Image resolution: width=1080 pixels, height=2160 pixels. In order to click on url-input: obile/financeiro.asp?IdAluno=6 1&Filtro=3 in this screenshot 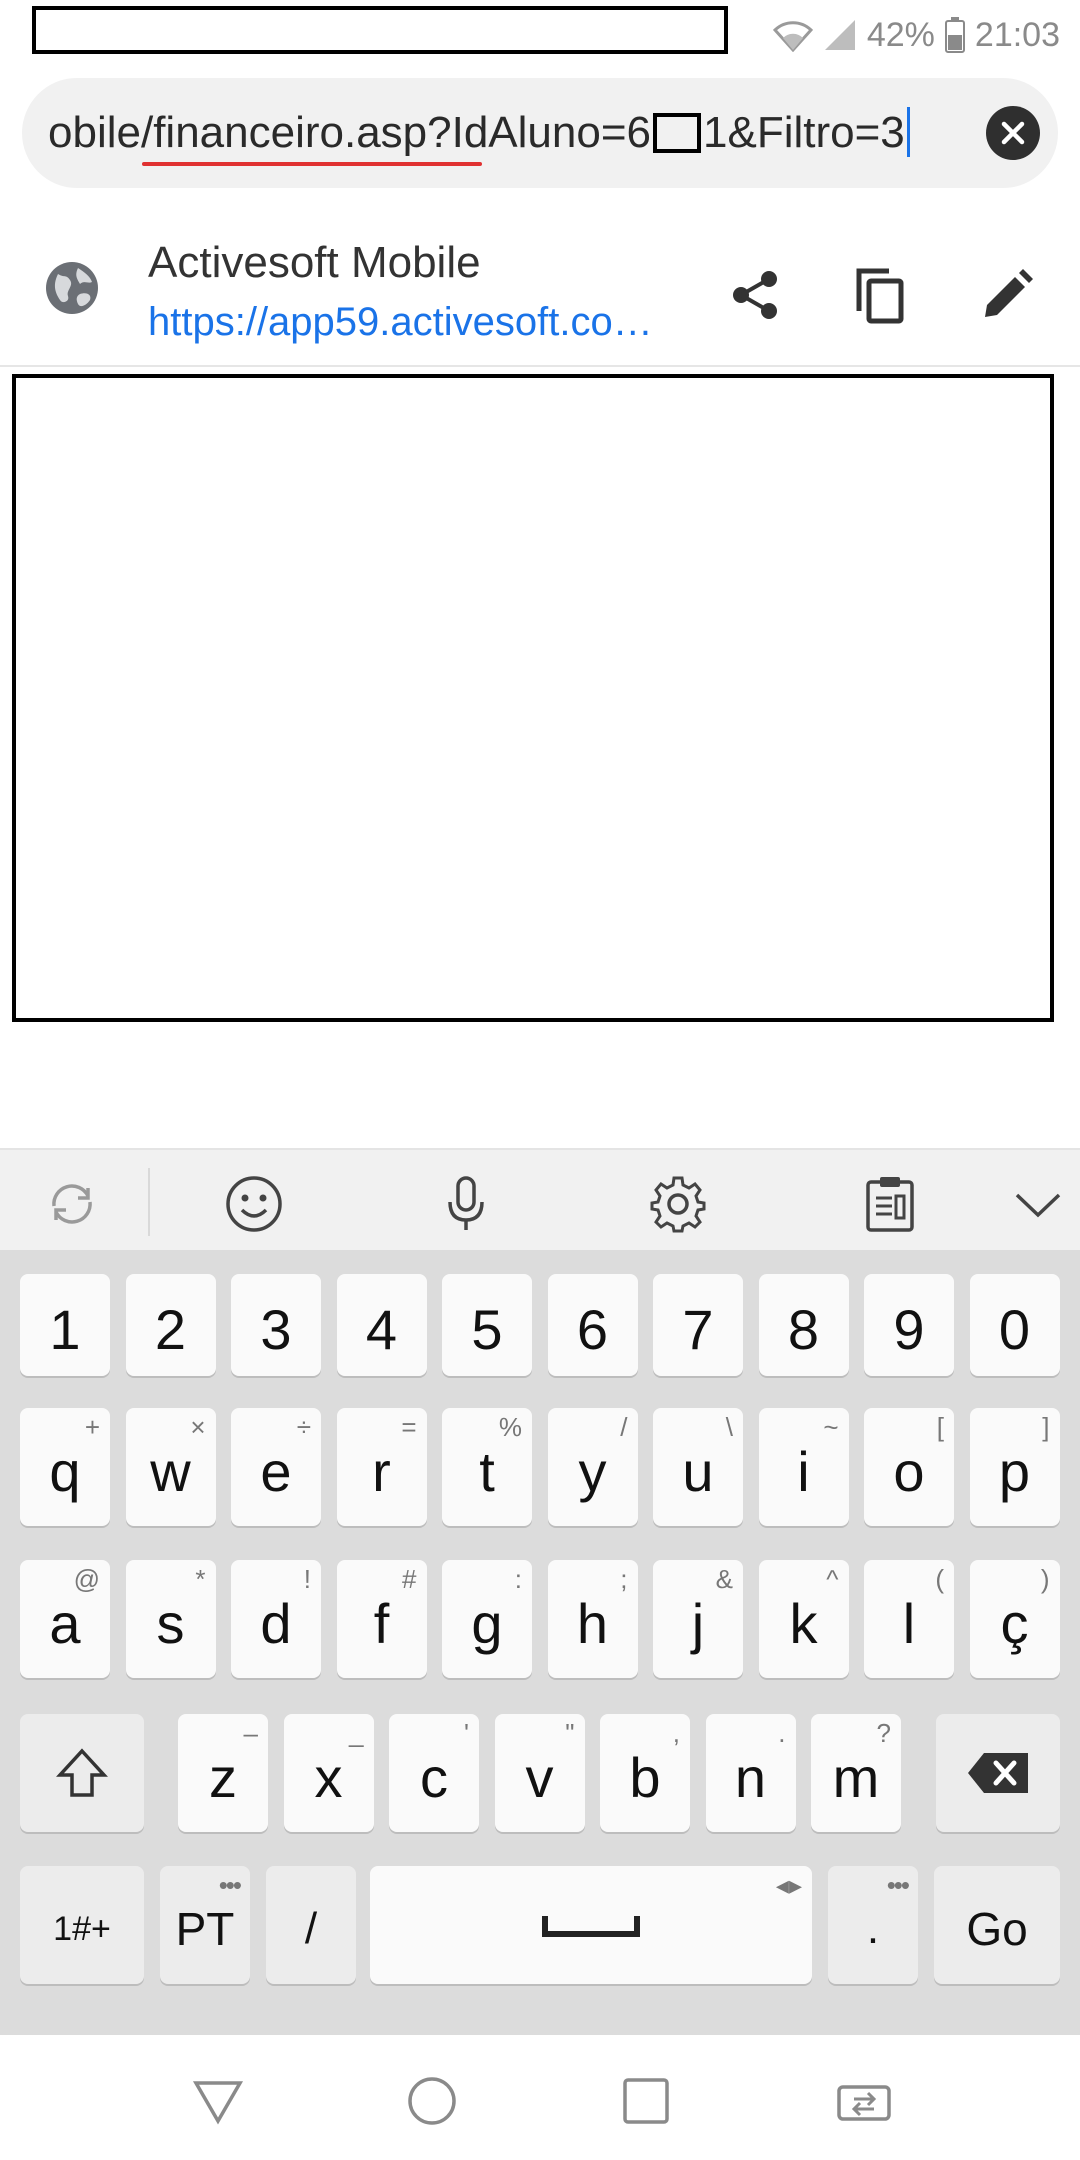, I will do `click(503, 133)`.